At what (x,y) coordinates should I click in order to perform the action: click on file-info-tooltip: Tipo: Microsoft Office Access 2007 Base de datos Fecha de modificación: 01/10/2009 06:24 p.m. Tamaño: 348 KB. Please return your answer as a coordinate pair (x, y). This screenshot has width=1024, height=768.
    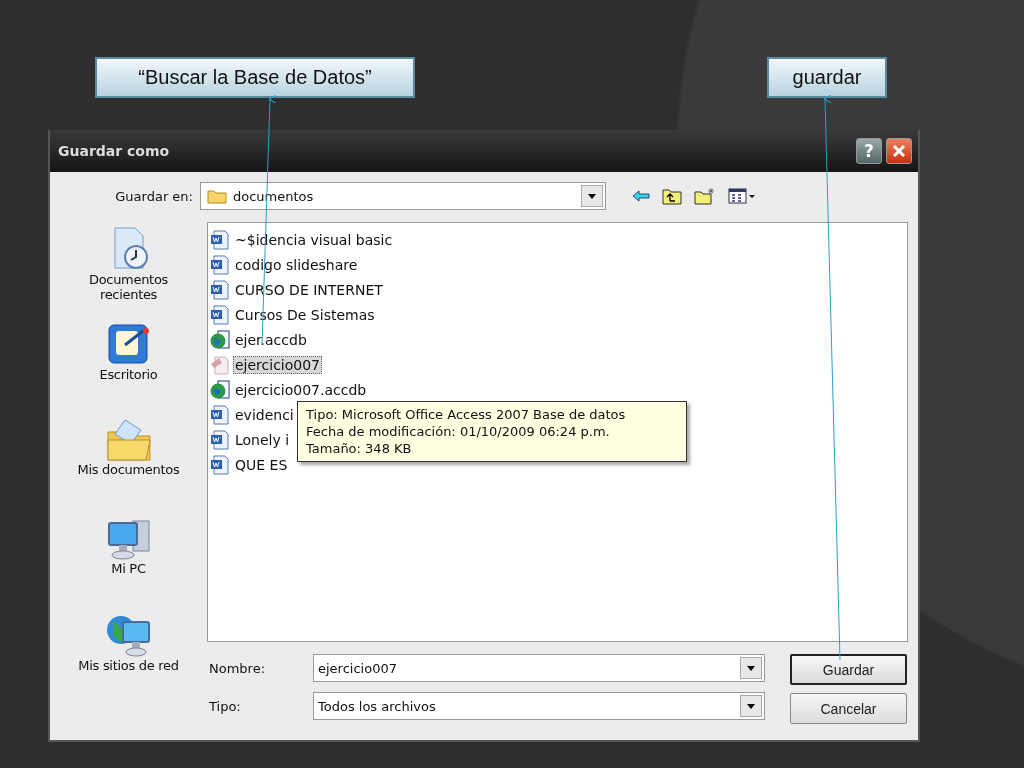
    Looking at the image, I should click on (492, 431).